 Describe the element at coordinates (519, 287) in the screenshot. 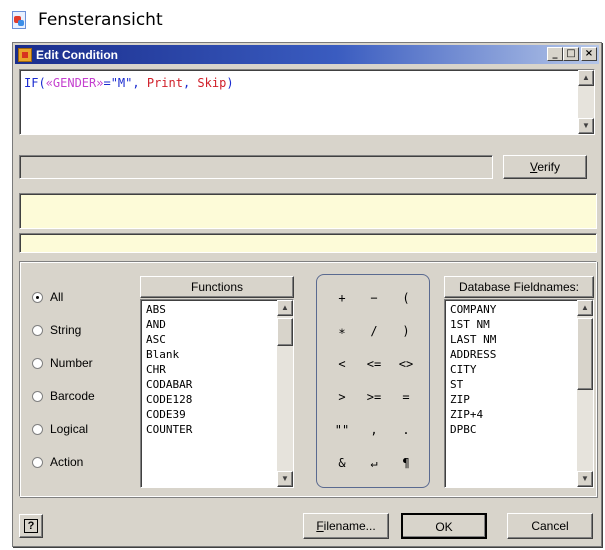

I see `fieldnames-header: Database Fieldnames:` at that location.